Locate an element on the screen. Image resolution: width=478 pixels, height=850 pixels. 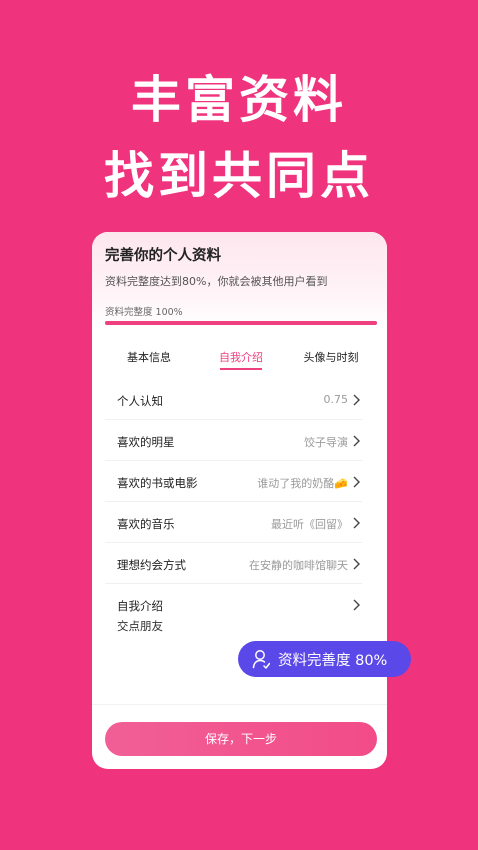
self-intro-text: 交点朋友 is located at coordinates (140, 626).